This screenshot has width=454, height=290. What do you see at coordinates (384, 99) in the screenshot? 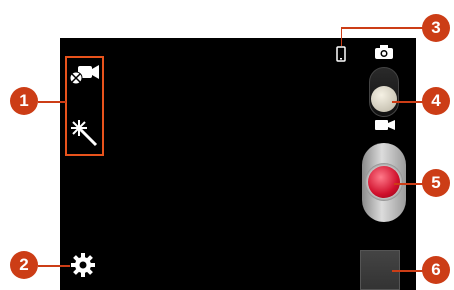
I see `mode-switch-knob` at bounding box center [384, 99].